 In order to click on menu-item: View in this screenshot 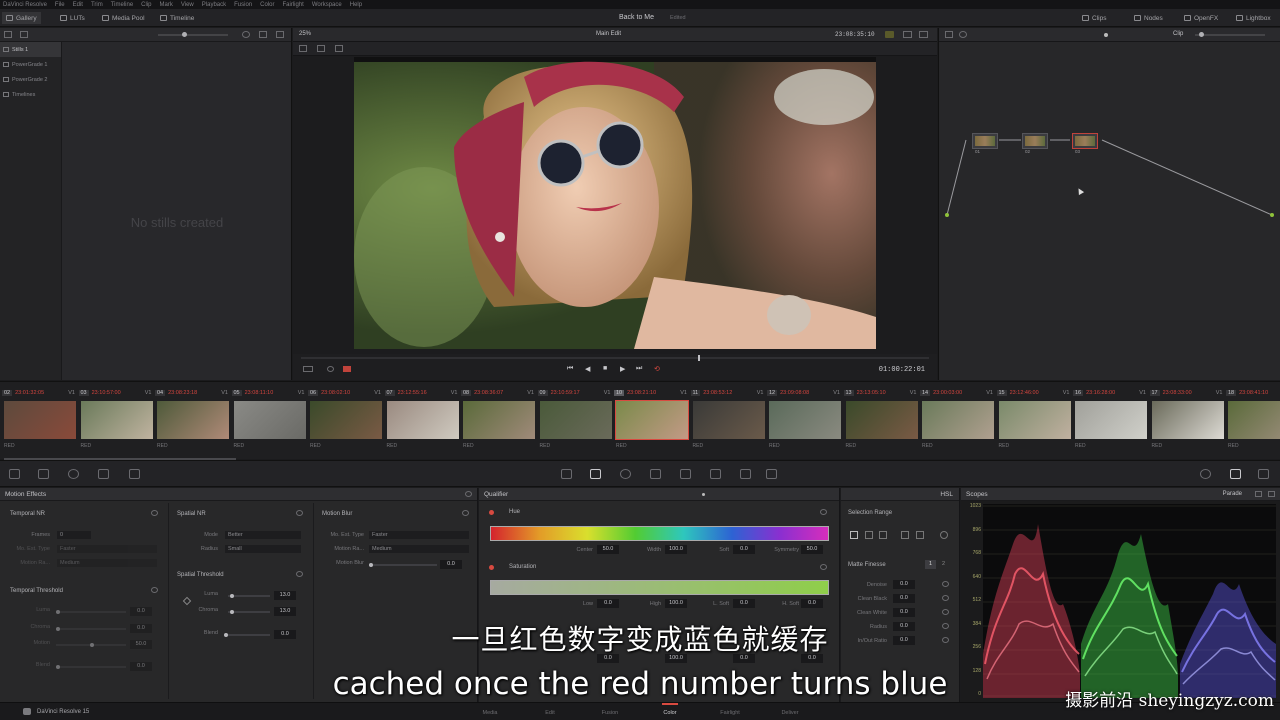, I will do `click(187, 5)`.